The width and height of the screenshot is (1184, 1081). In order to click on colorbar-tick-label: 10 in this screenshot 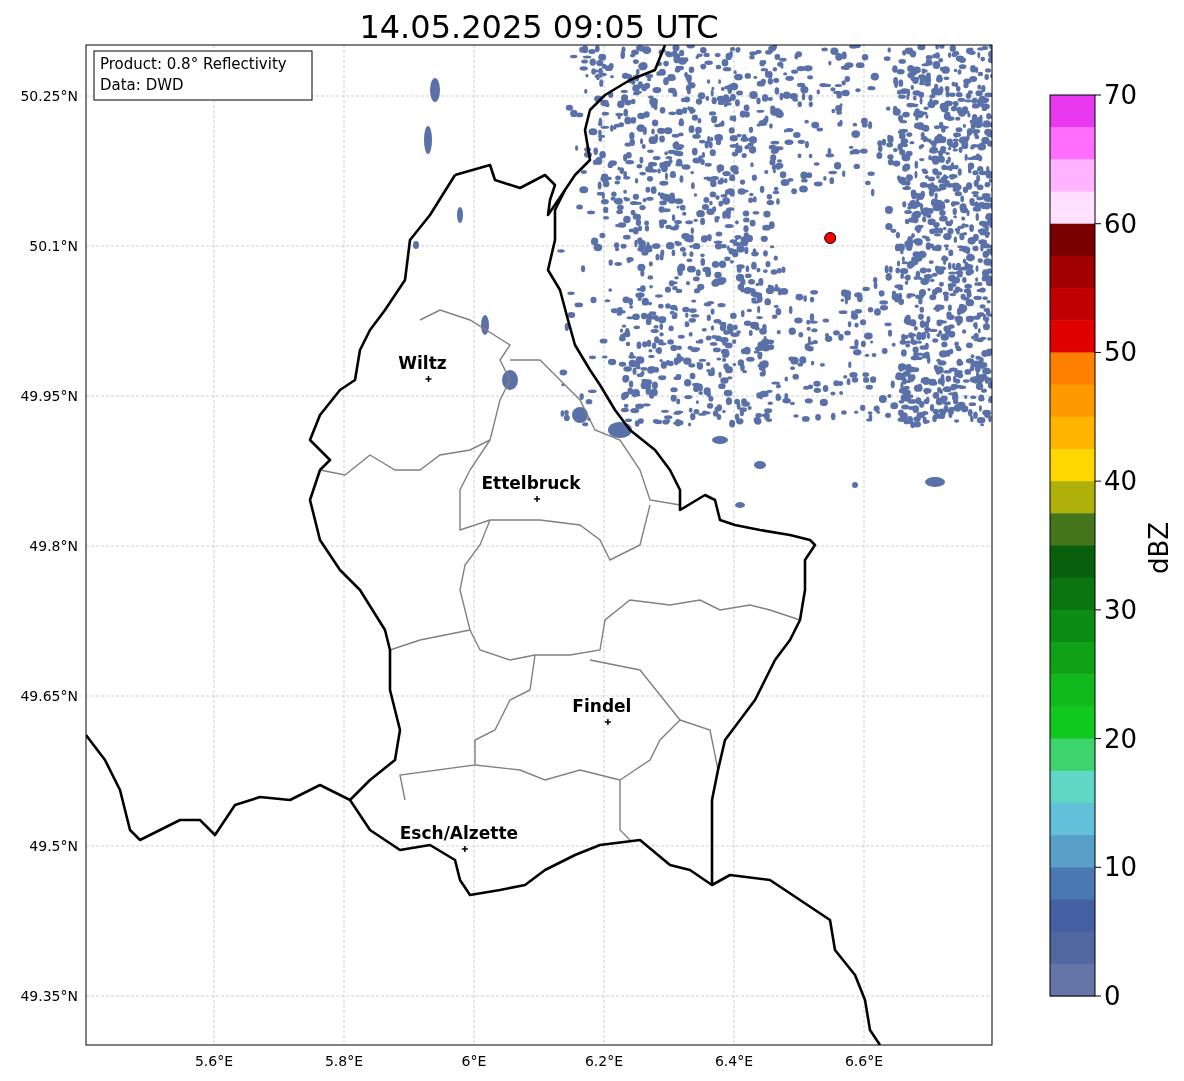, I will do `click(1121, 867)`.